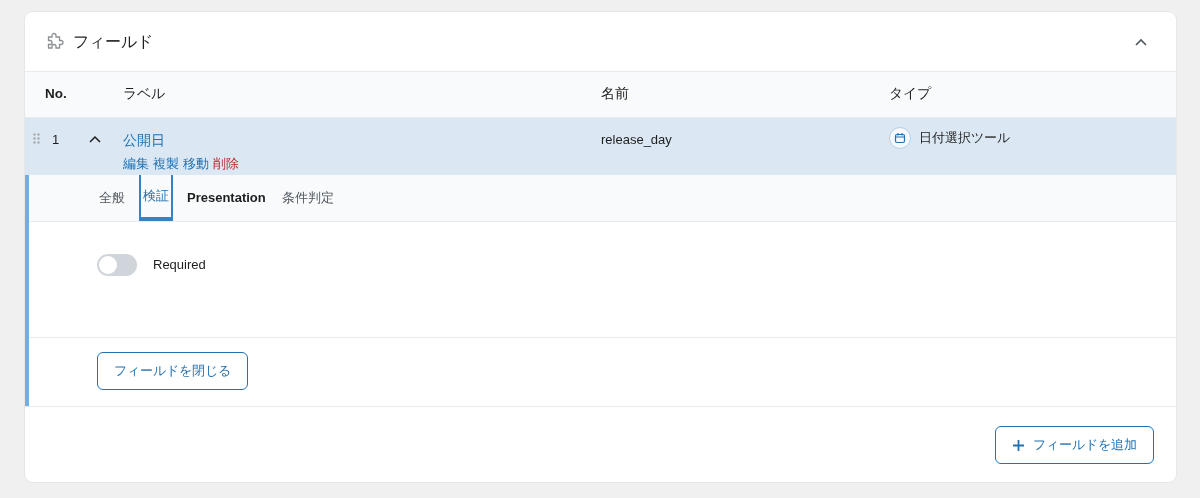  I want to click on field-type: 日付選択ツール, so click(964, 138).